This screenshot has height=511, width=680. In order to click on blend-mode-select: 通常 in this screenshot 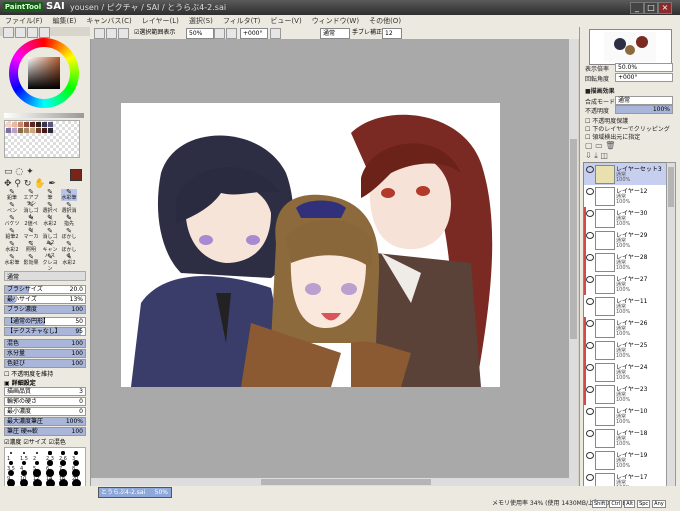, I will do `click(335, 33)`.